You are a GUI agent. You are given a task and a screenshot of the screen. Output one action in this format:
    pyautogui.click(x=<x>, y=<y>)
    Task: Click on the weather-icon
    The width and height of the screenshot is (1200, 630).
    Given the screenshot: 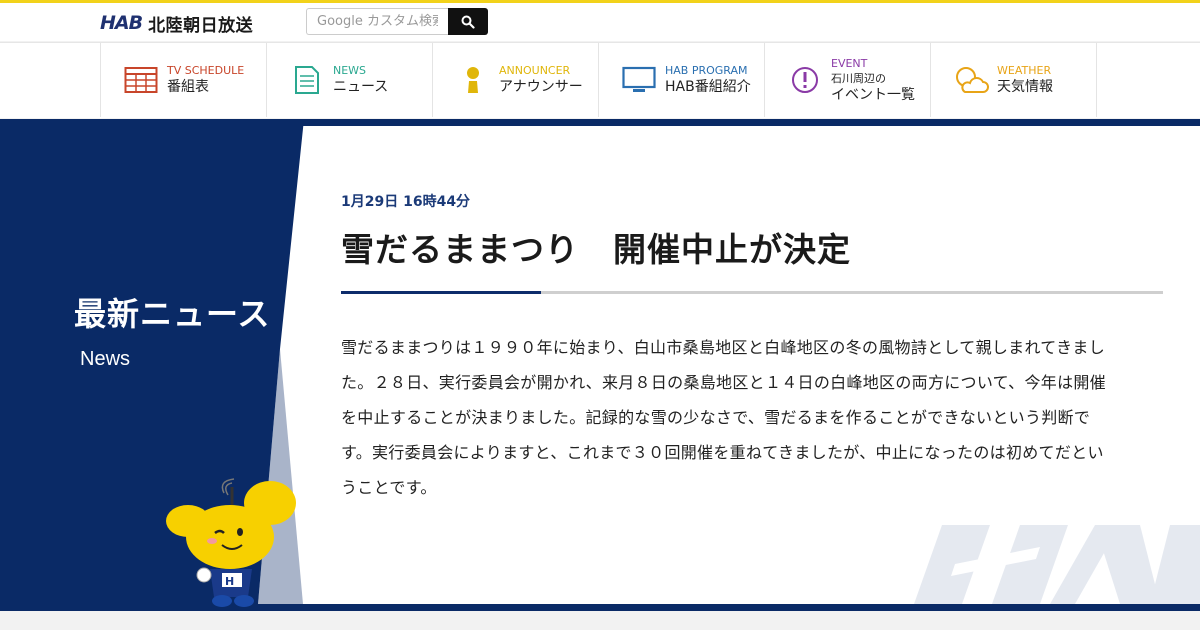 What is the action you would take?
    pyautogui.click(x=971, y=80)
    